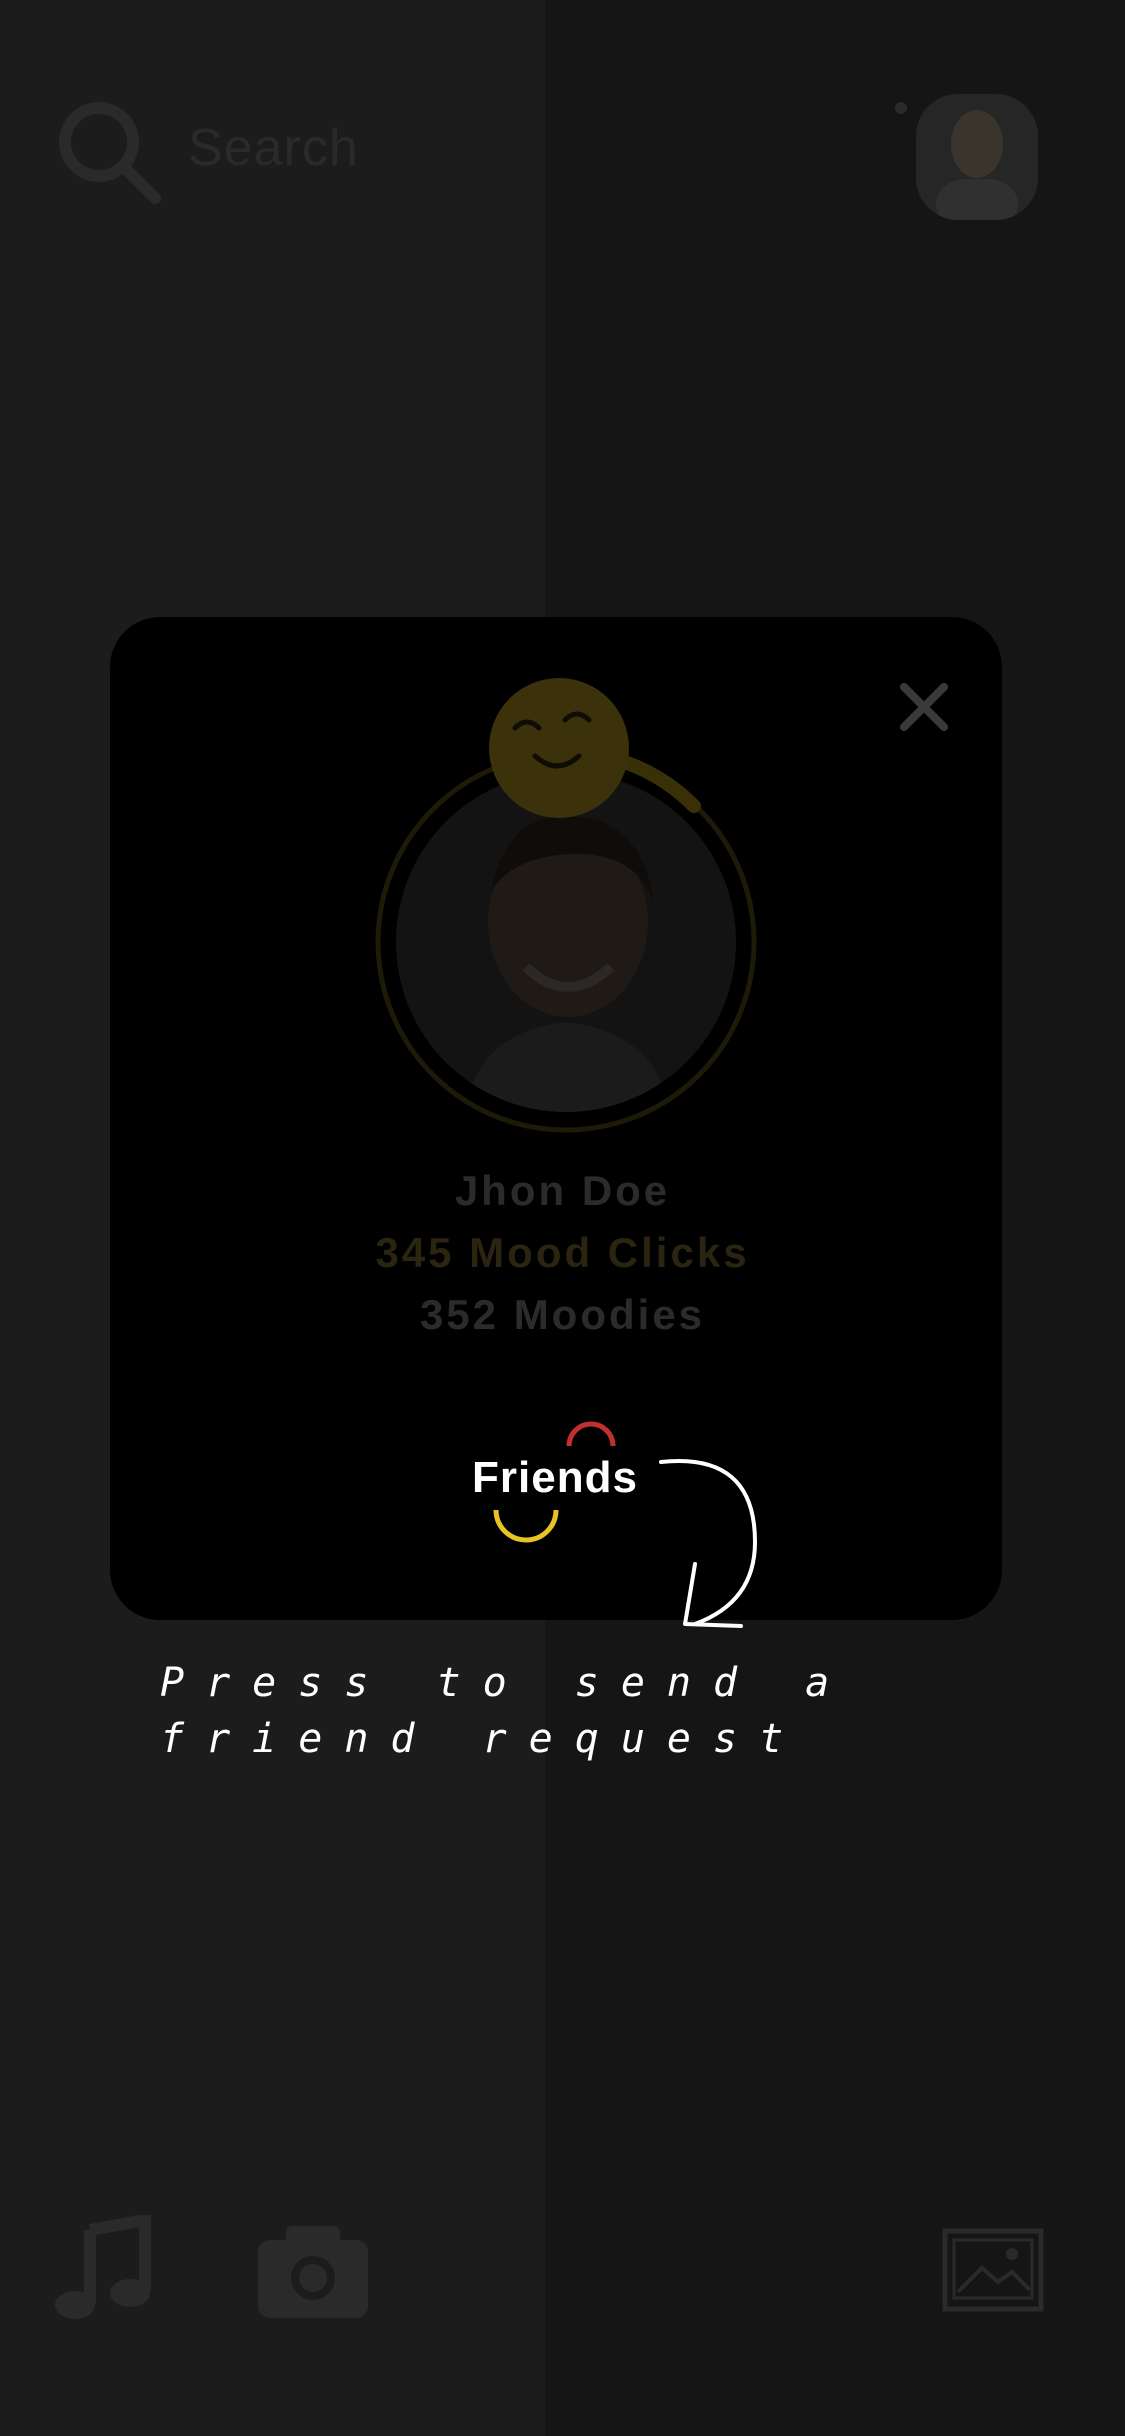 The width and height of the screenshot is (1125, 2436). What do you see at coordinates (901, 108) in the screenshot?
I see `notification-dot` at bounding box center [901, 108].